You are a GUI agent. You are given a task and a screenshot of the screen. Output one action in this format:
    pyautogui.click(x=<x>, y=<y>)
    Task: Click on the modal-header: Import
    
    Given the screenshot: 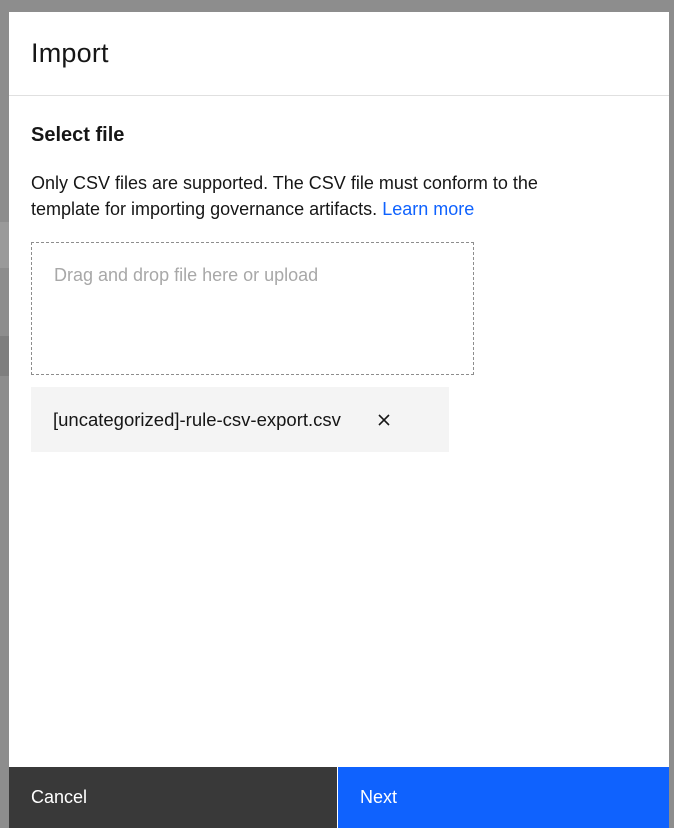 What is the action you would take?
    pyautogui.click(x=339, y=54)
    